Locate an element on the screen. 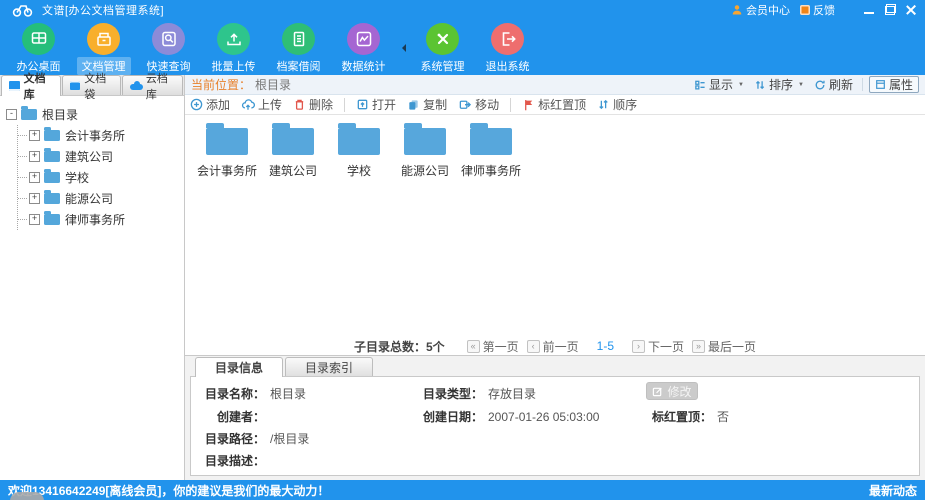 This screenshot has width=925, height=500. info-row: 目录路径： /根目录 is located at coordinates (555, 438).